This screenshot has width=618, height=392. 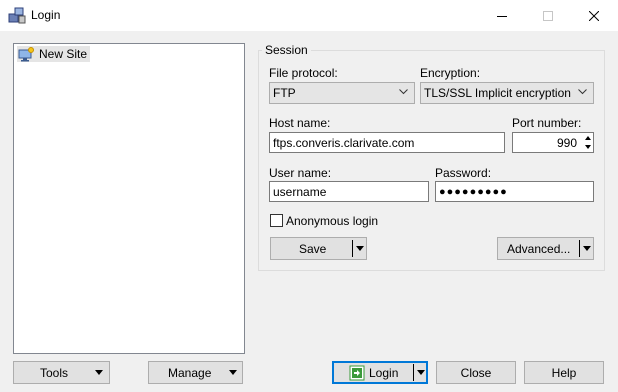 I want to click on maximize-icon, so click(x=548, y=15).